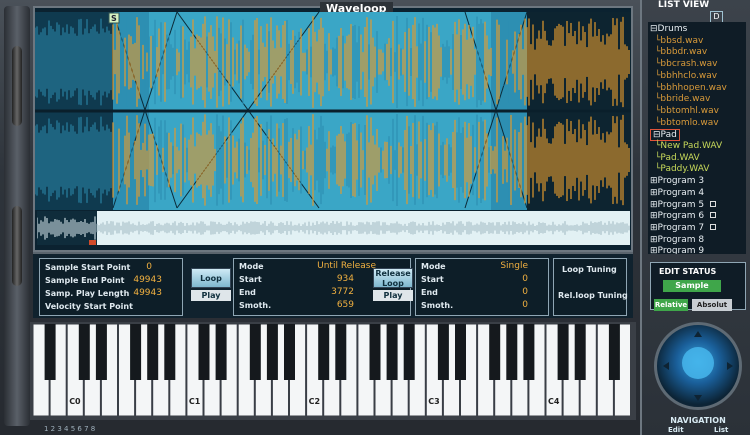 Image resolution: width=750 pixels, height=435 pixels. What do you see at coordinates (147, 280) in the screenshot?
I see `sample-end-value: 49943` at bounding box center [147, 280].